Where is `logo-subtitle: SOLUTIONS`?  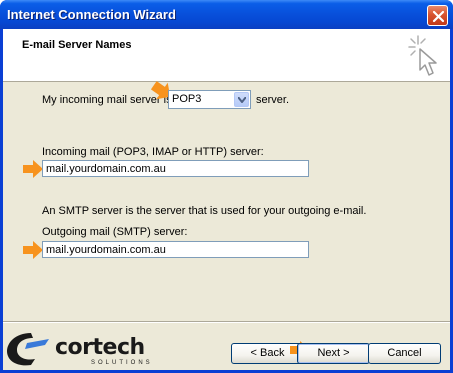
logo-subtitle: SOLUTIONS is located at coordinates (122, 363).